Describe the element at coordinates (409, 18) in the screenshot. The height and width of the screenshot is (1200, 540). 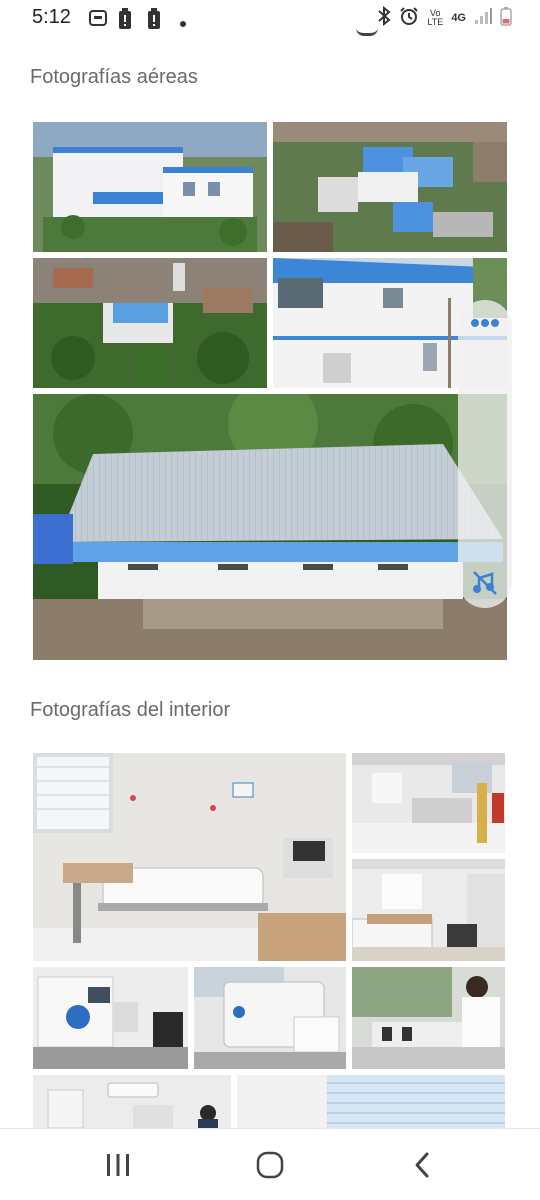
I see `alarm-icon` at that location.